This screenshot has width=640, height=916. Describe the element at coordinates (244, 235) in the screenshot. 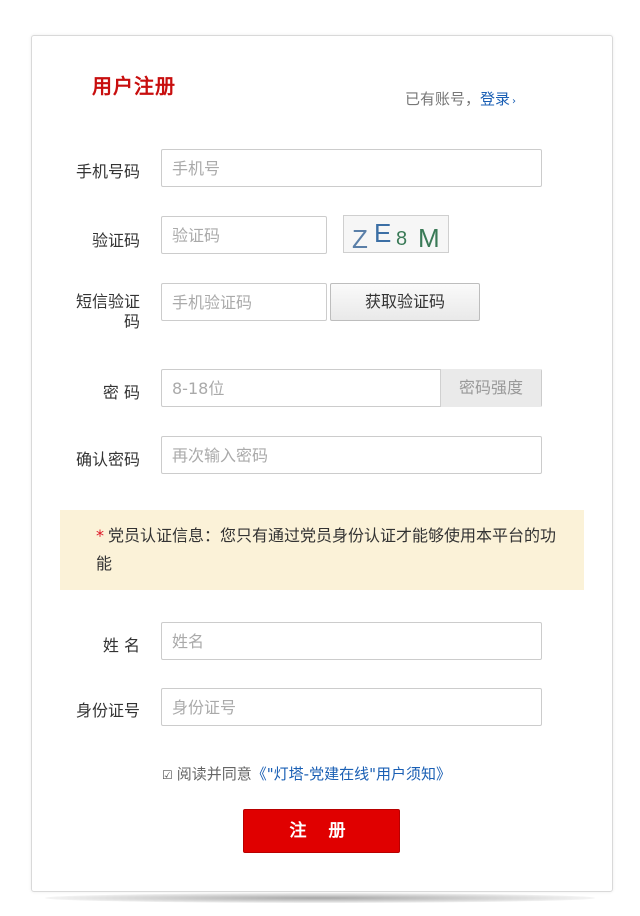

I see `captcha-input` at that location.